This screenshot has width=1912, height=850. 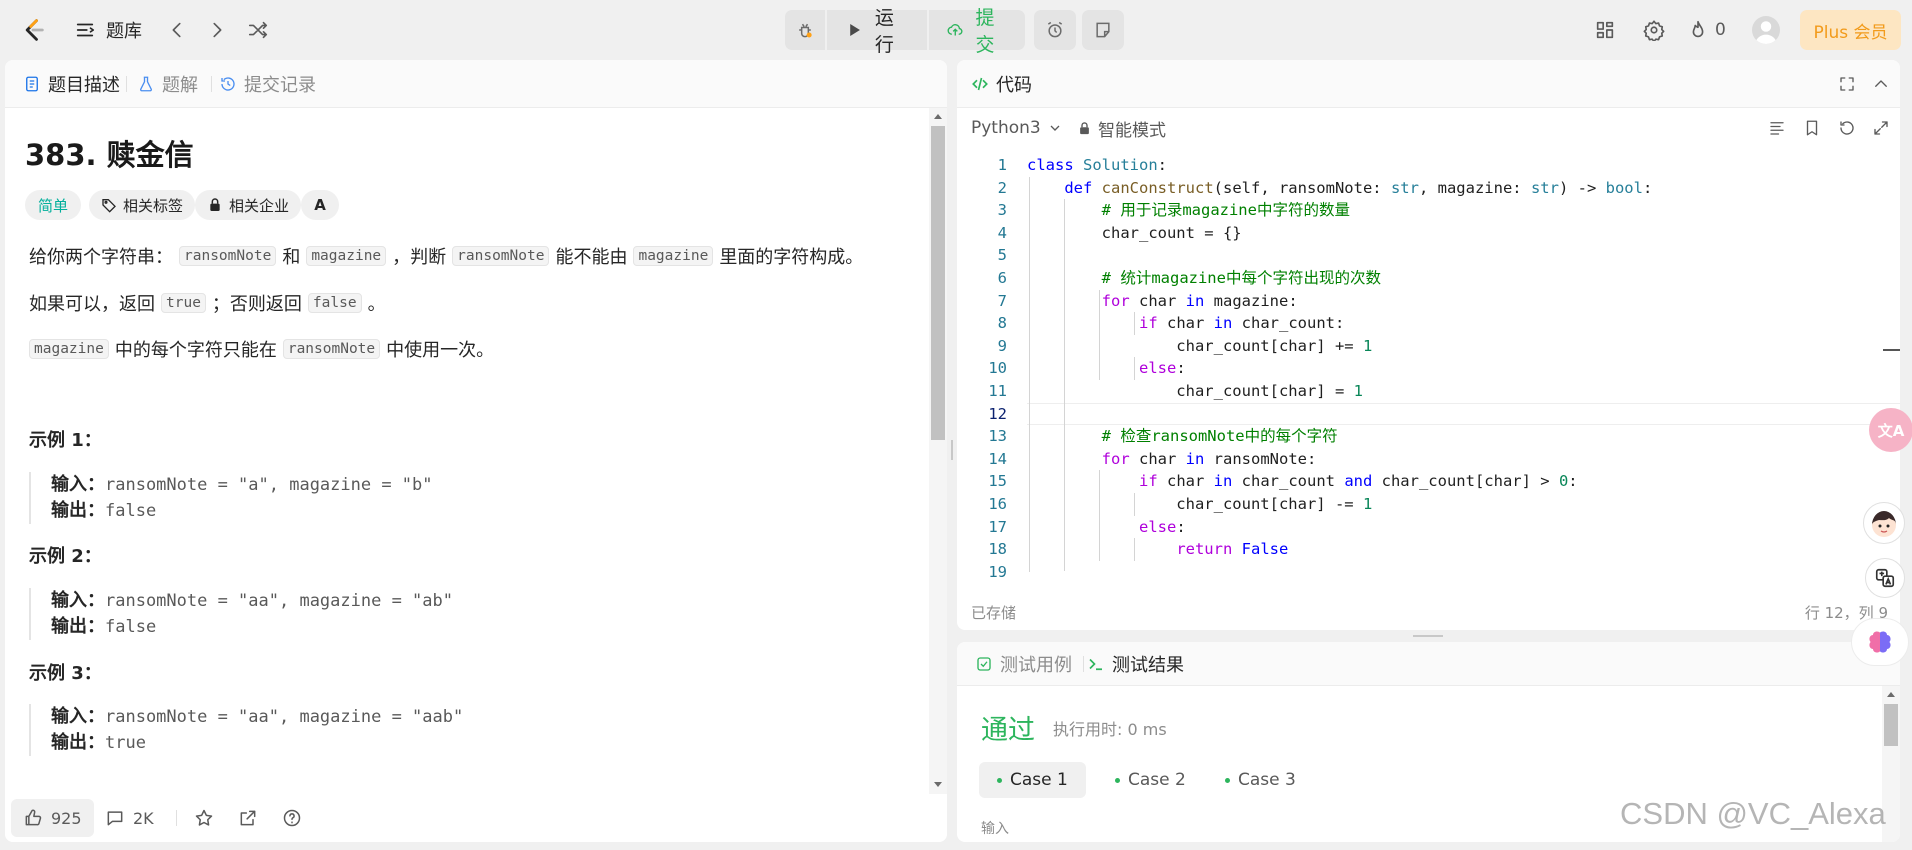 What do you see at coordinates (1148, 665) in the screenshot?
I see `tab-result-label: 测试结果` at bounding box center [1148, 665].